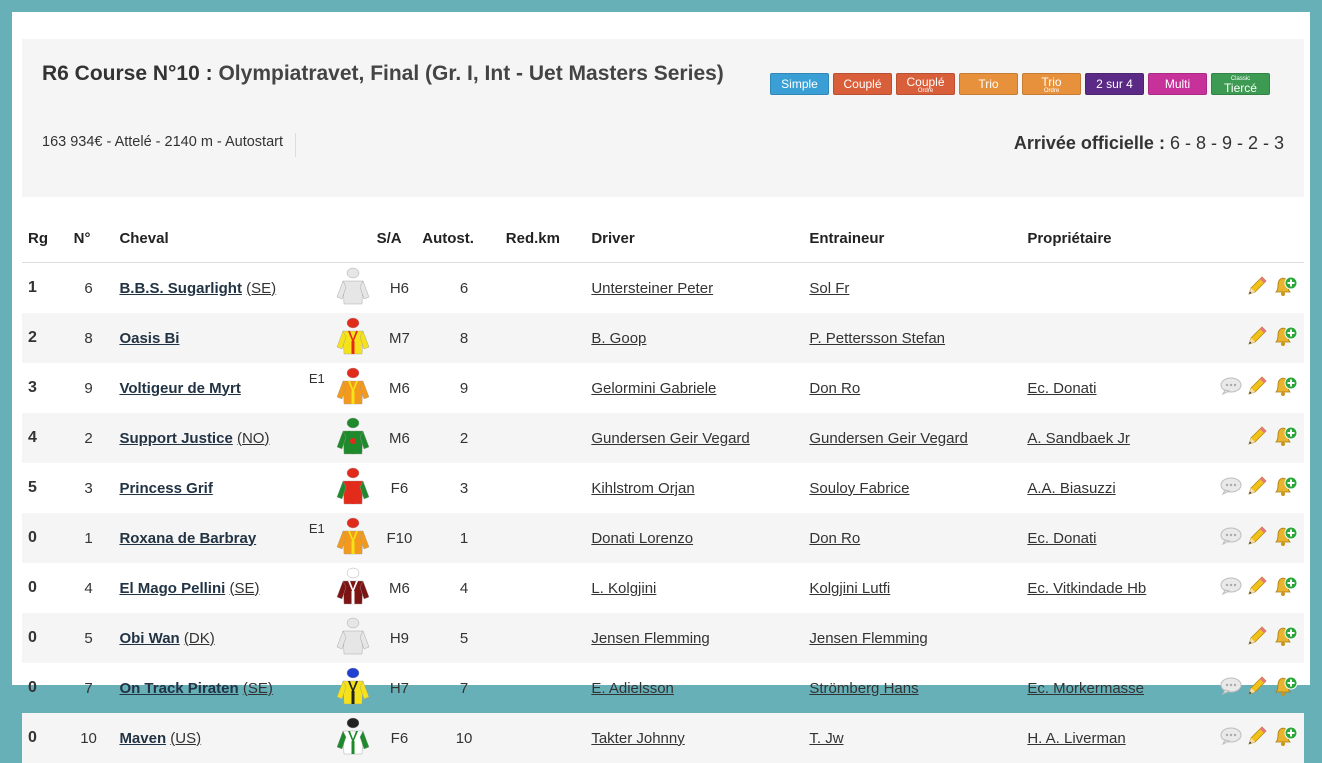  Describe the element at coordinates (88, 238) in the screenshot. I see `col-number: N°` at that location.